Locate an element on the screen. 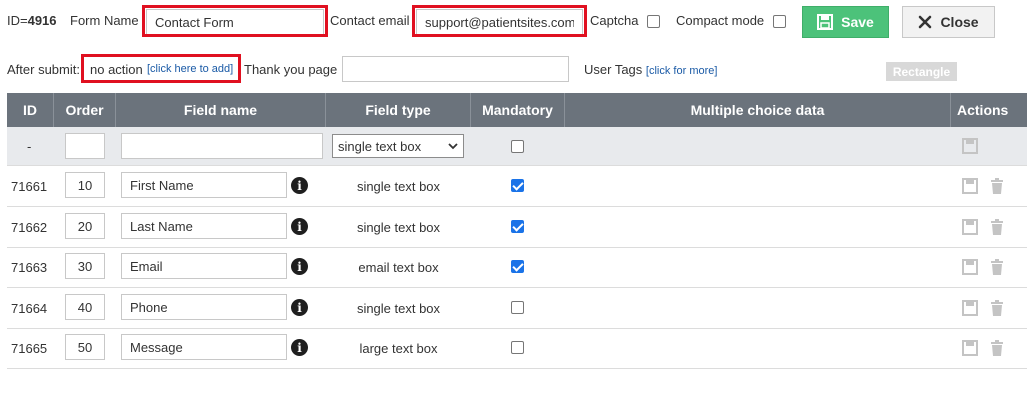 This screenshot has height=414, width=1027. new-row-type-select: single text box is located at coordinates (398, 146).